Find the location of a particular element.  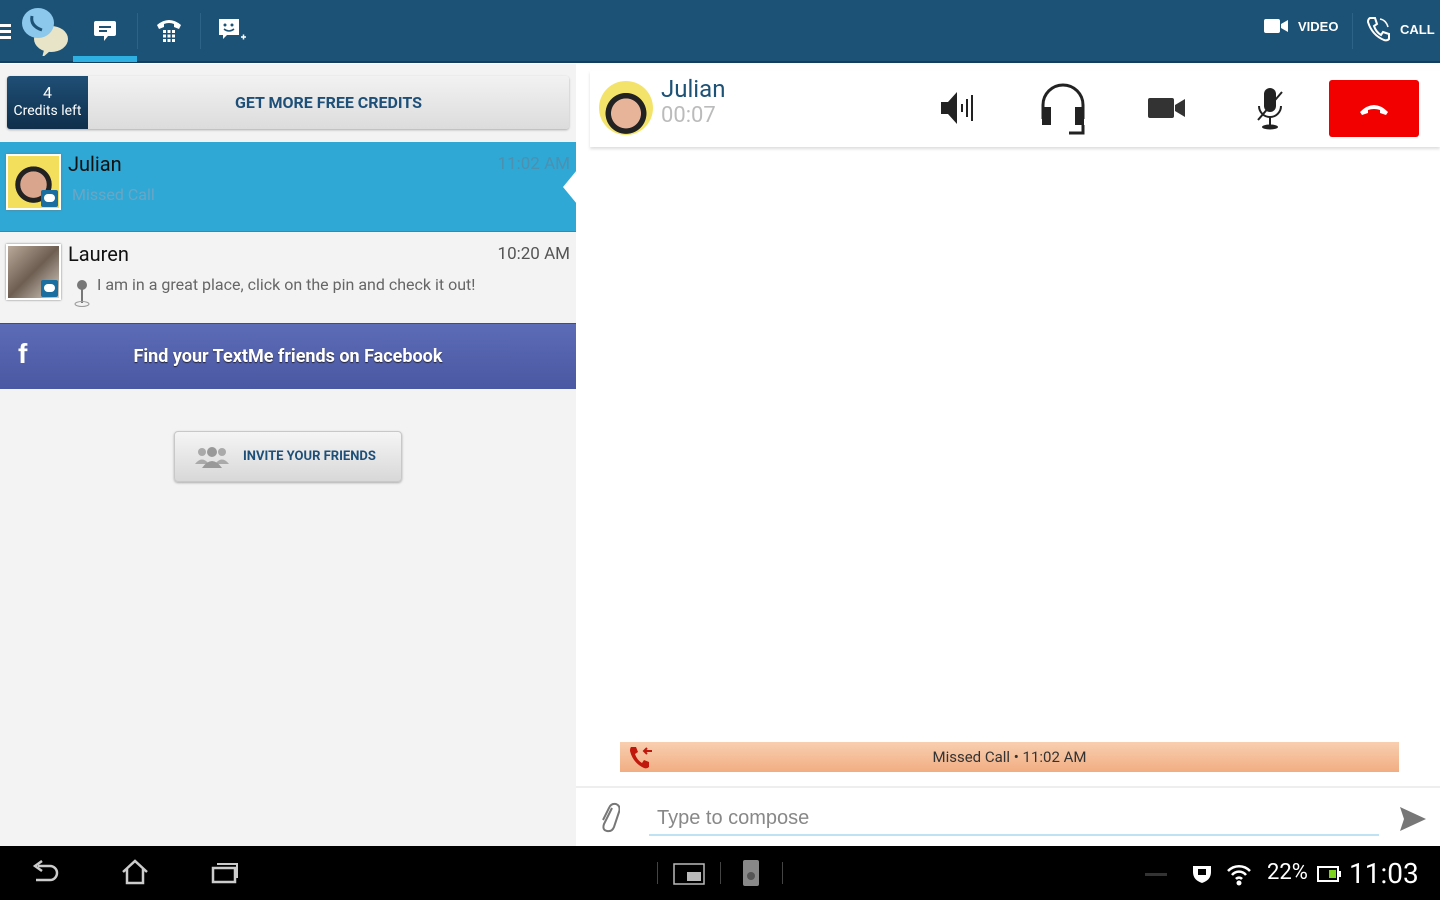

chat-bubble-icon is located at coordinates (105, 31).